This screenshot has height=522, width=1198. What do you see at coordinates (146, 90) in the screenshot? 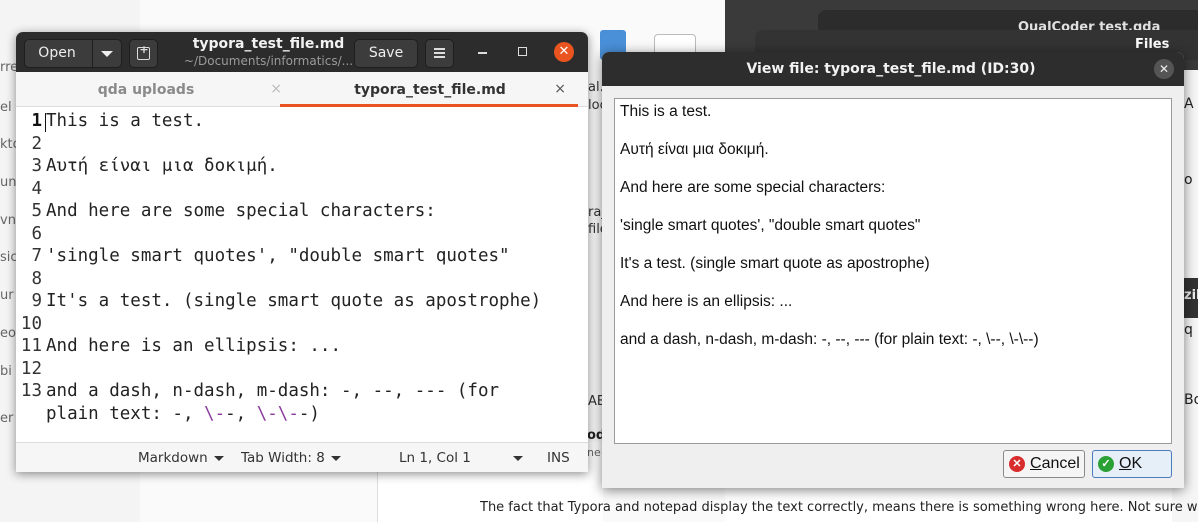
I see `tab-label: qda uploads` at bounding box center [146, 90].